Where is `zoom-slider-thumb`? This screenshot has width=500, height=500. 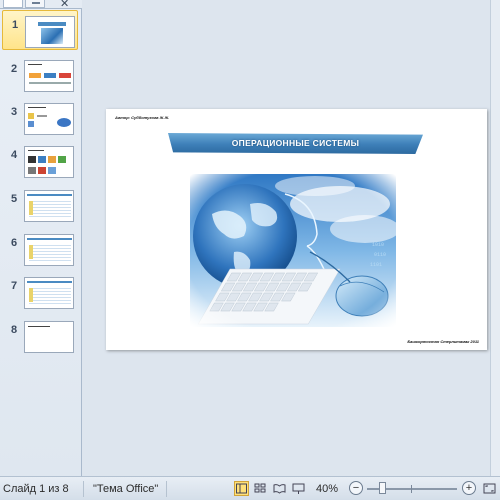 zoom-slider-thumb is located at coordinates (382, 488).